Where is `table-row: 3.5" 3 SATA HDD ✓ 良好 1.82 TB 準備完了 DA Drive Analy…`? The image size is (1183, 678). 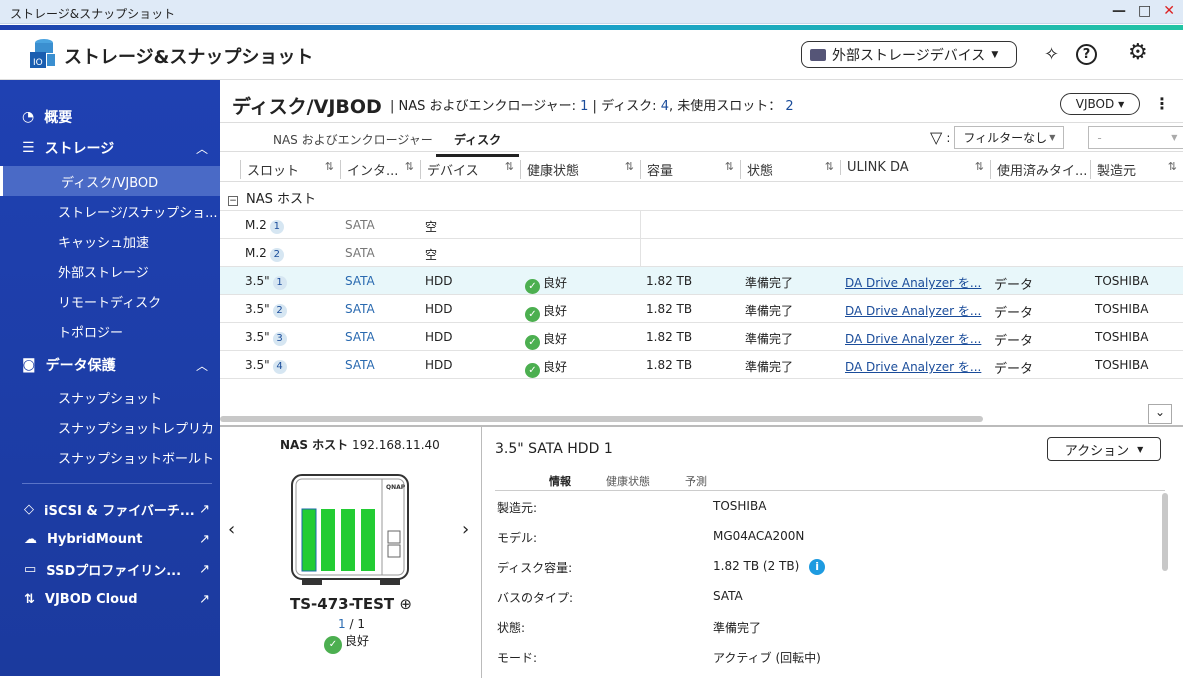 table-row: 3.5" 3 SATA HDD ✓ 良好 1.82 TB 準備完了 DA Drive Analy… is located at coordinates (701, 336).